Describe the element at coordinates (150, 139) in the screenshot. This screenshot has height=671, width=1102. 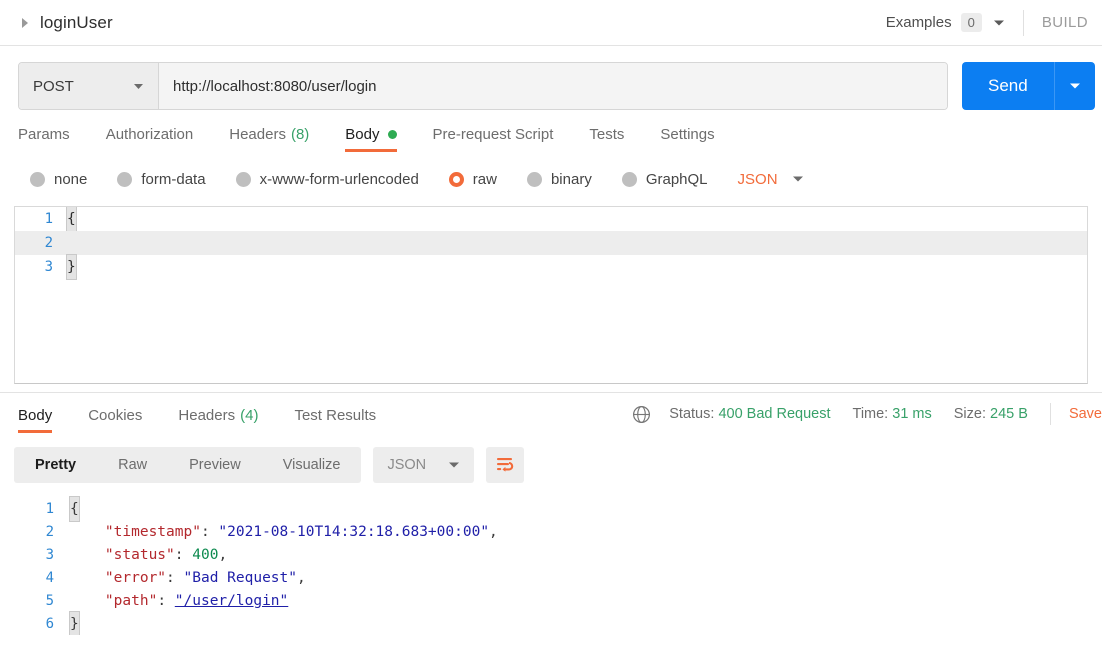
I see `tab-authorization: Authorization` at that location.